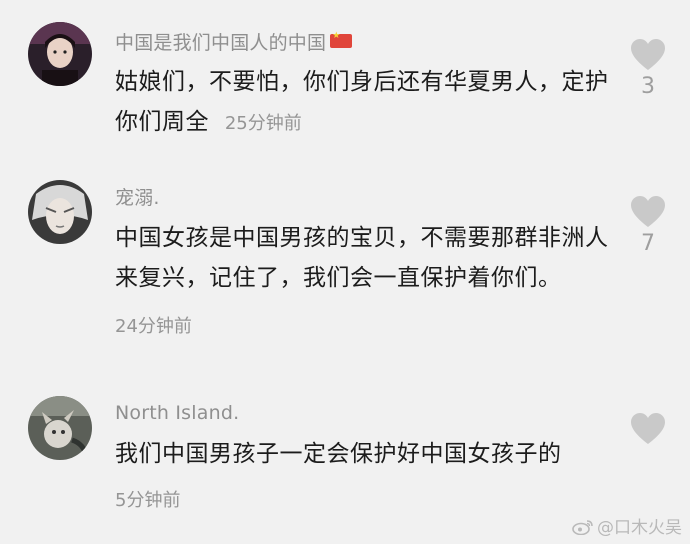  What do you see at coordinates (338, 278) in the screenshot?
I see `comment-text-line: 来复兴，记住了，我们会一直保护着你们。` at bounding box center [338, 278].